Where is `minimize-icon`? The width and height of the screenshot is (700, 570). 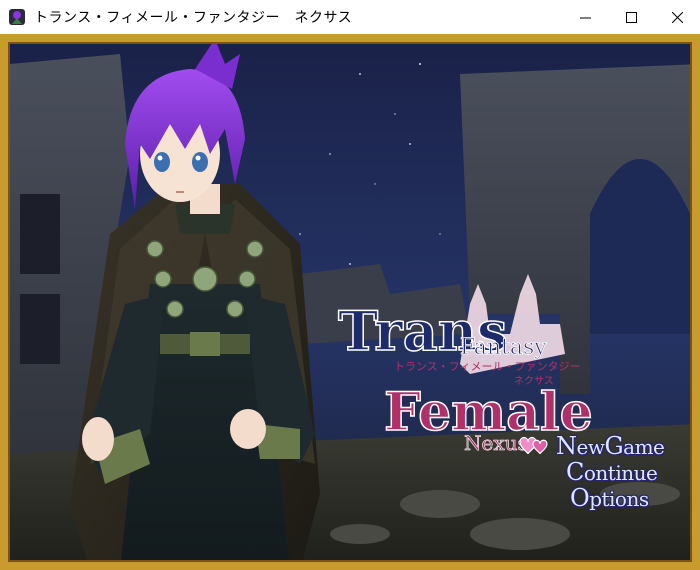
minimize-icon is located at coordinates (585, 17).